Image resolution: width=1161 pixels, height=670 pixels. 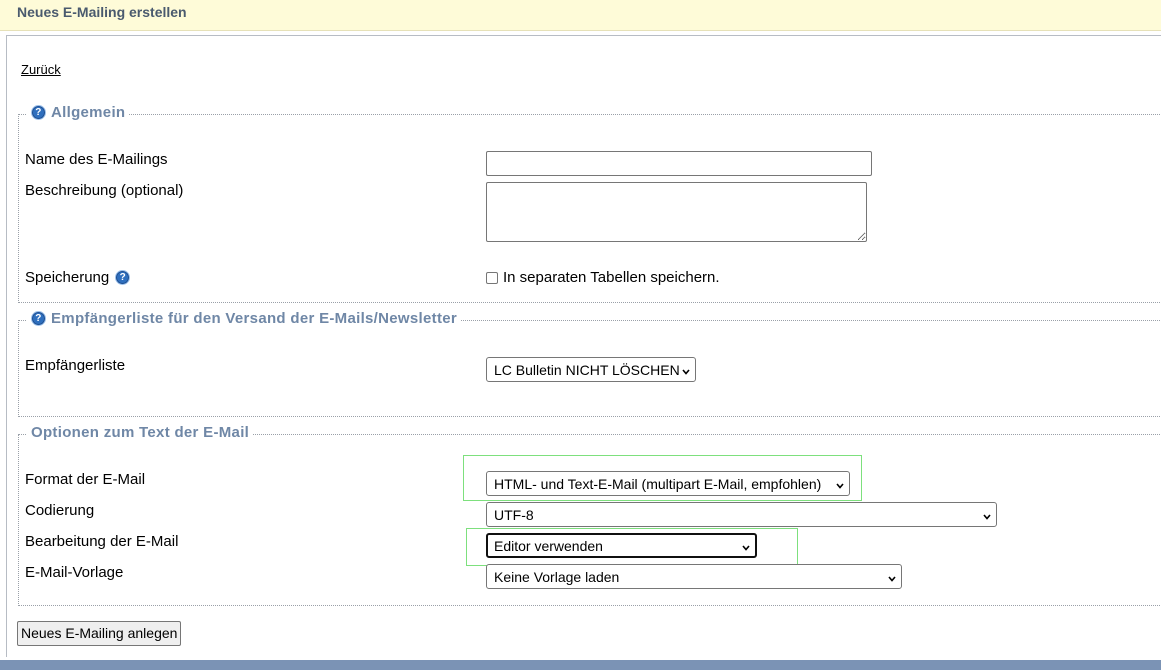 What do you see at coordinates (621, 545) in the screenshot?
I see `editing-select: Editor verwenden` at bounding box center [621, 545].